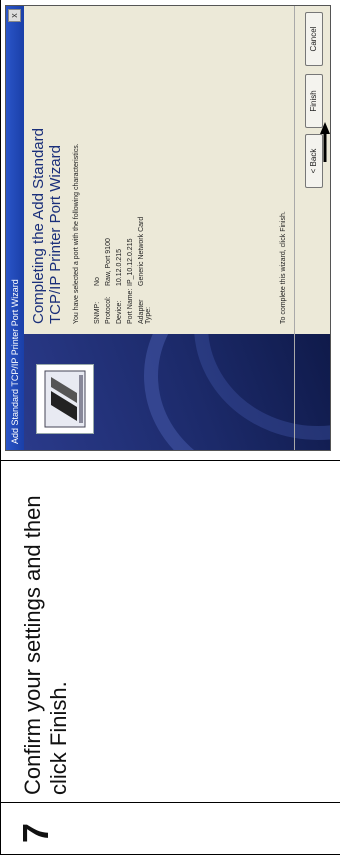 This screenshot has height=863, width=340. Describe the element at coordinates (14, 15) in the screenshot. I see `close-button: x` at that location.